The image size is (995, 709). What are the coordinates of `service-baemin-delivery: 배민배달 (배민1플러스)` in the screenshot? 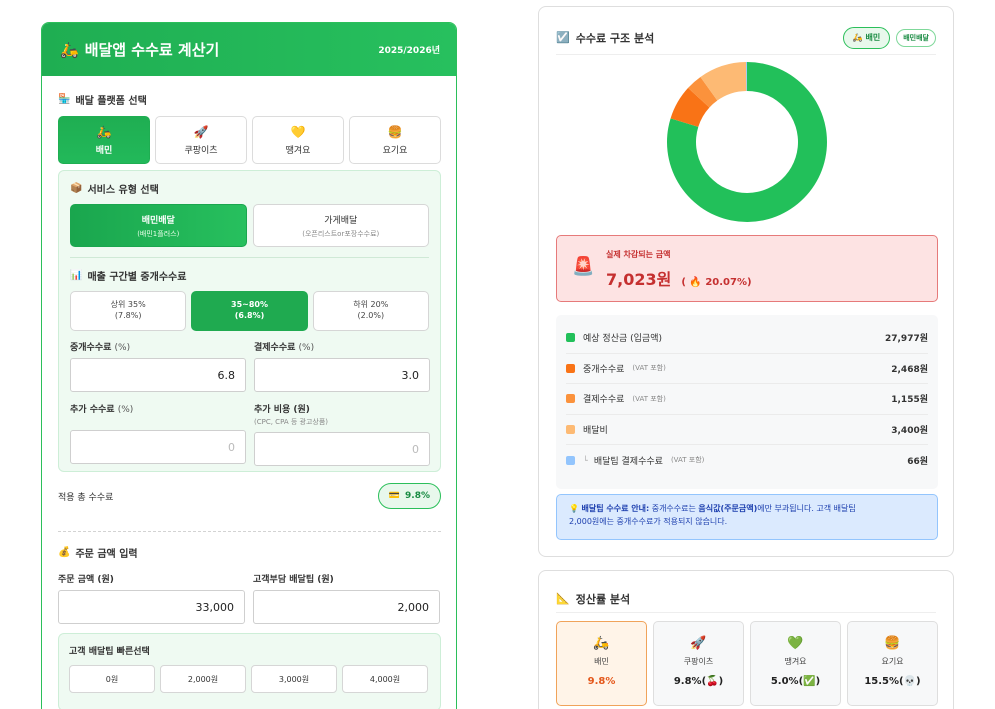 It's located at (158, 225).